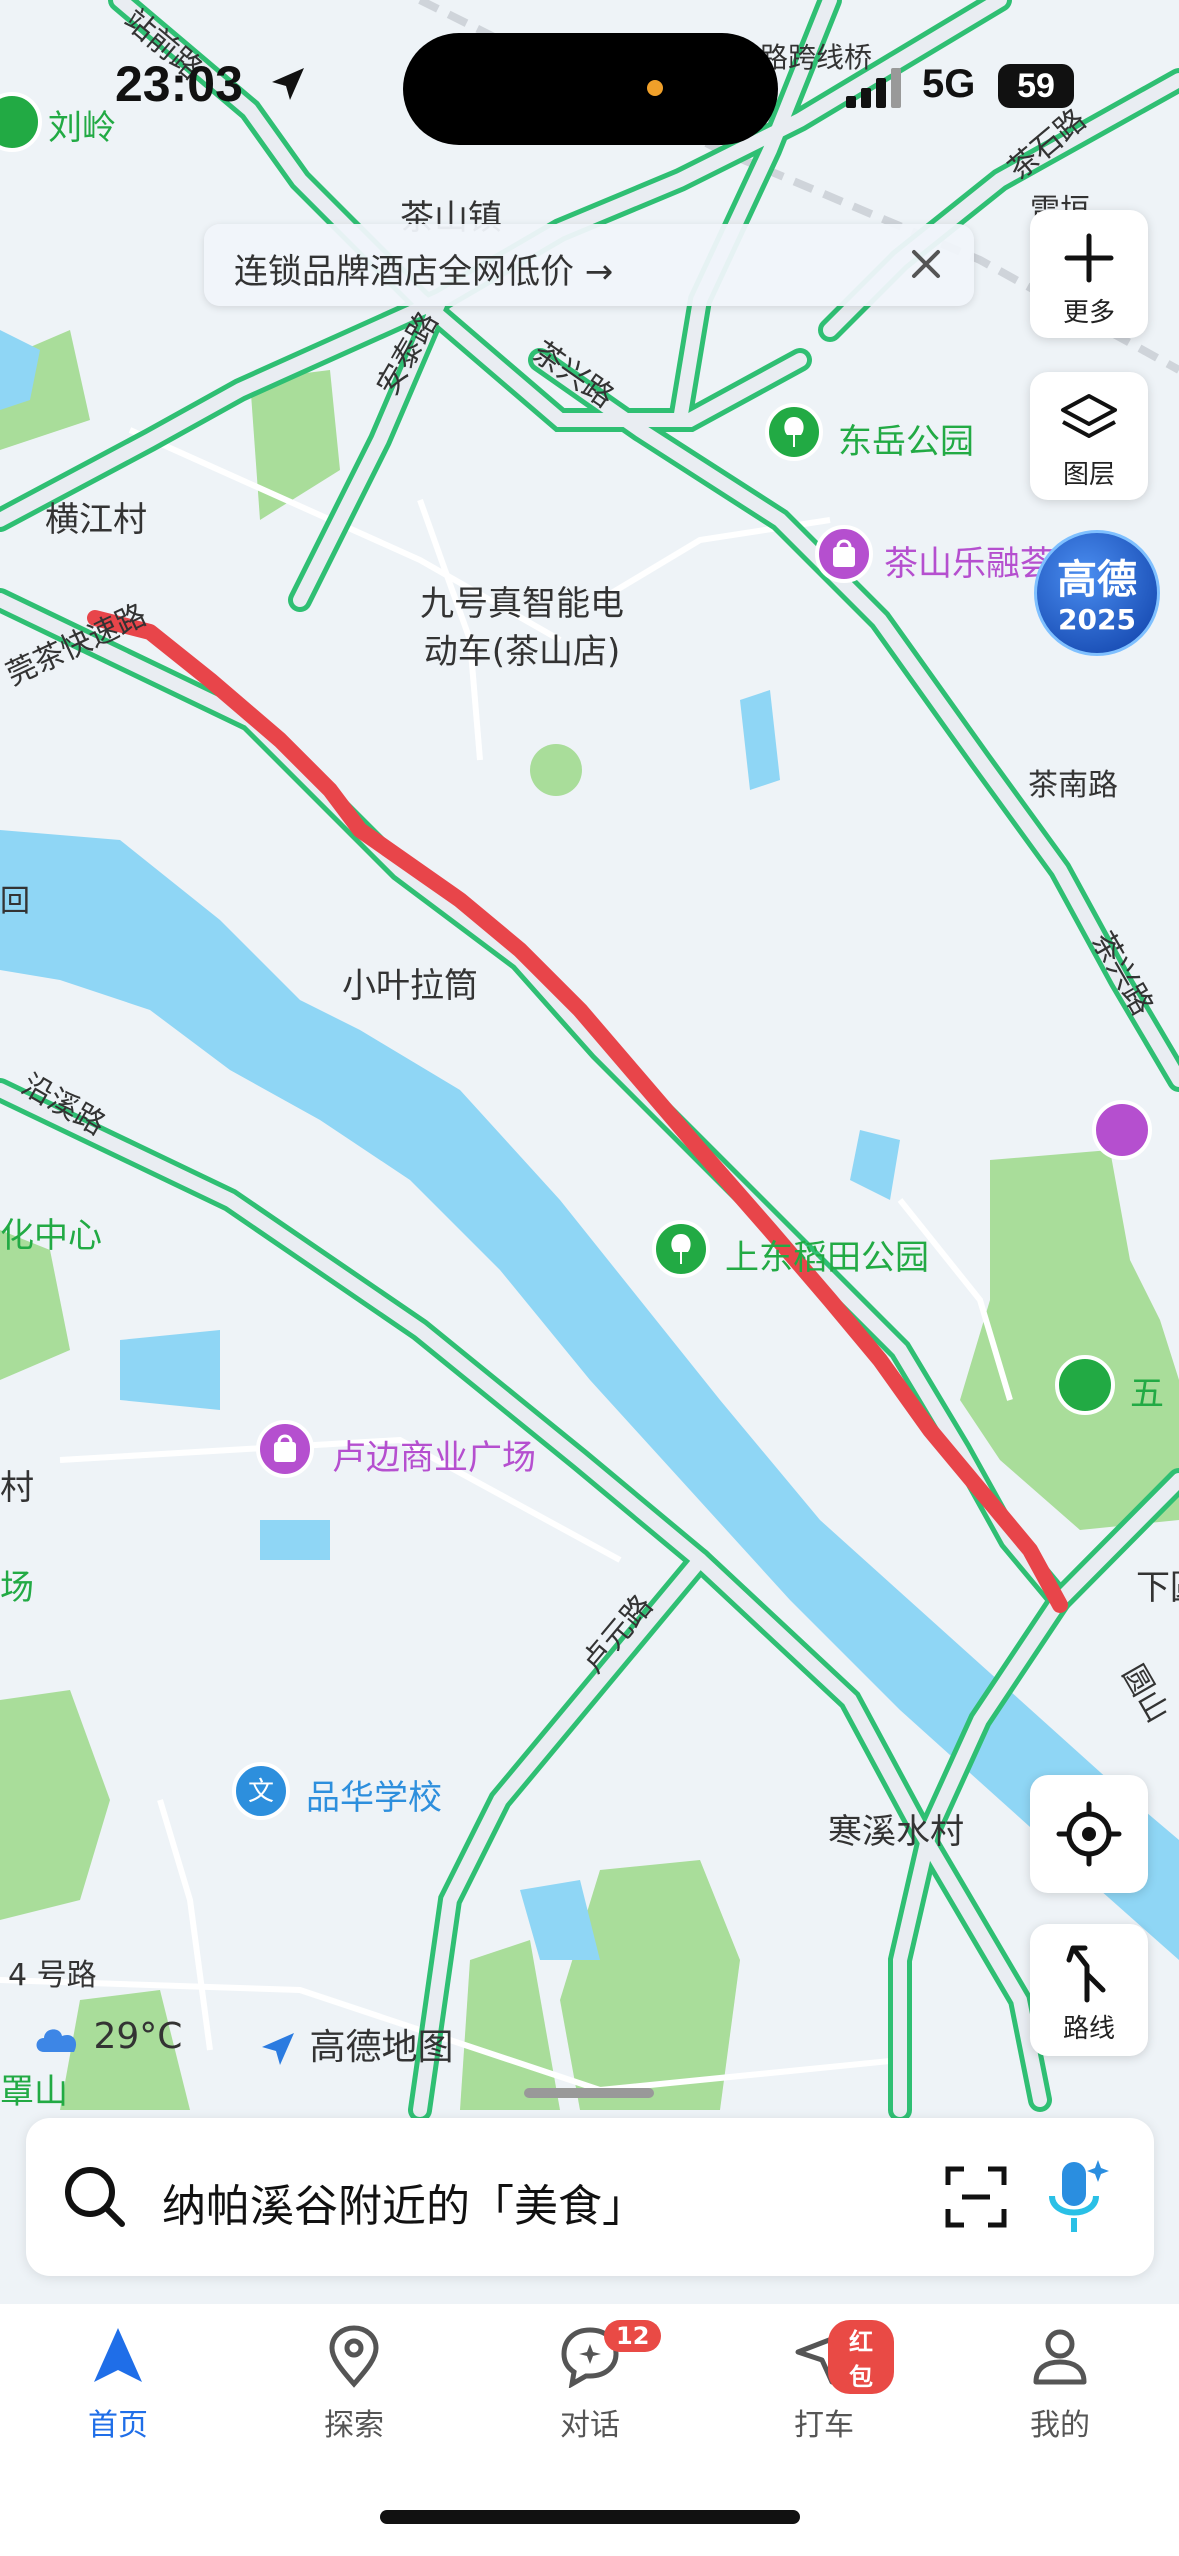 This screenshot has width=1179, height=2556. What do you see at coordinates (824, 2425) in the screenshot?
I see `tab-taxi-label: 打车` at bounding box center [824, 2425].